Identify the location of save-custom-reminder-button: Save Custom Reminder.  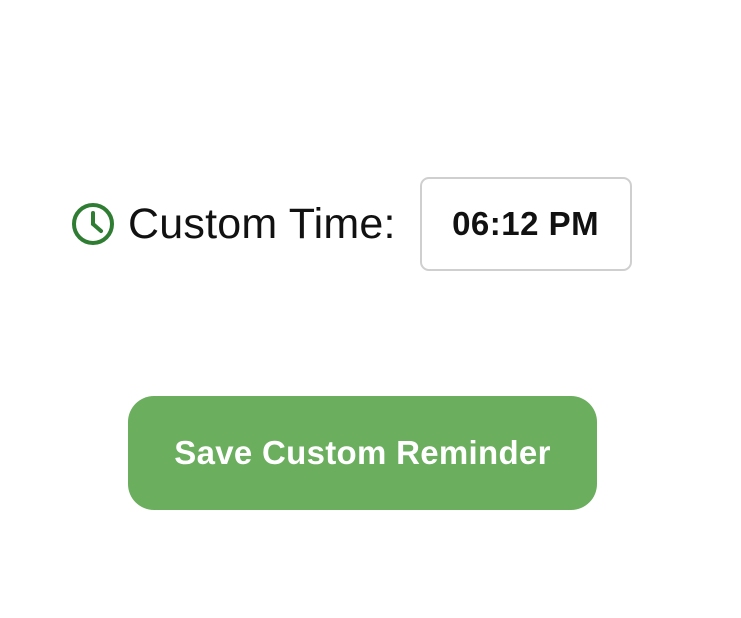
(362, 453).